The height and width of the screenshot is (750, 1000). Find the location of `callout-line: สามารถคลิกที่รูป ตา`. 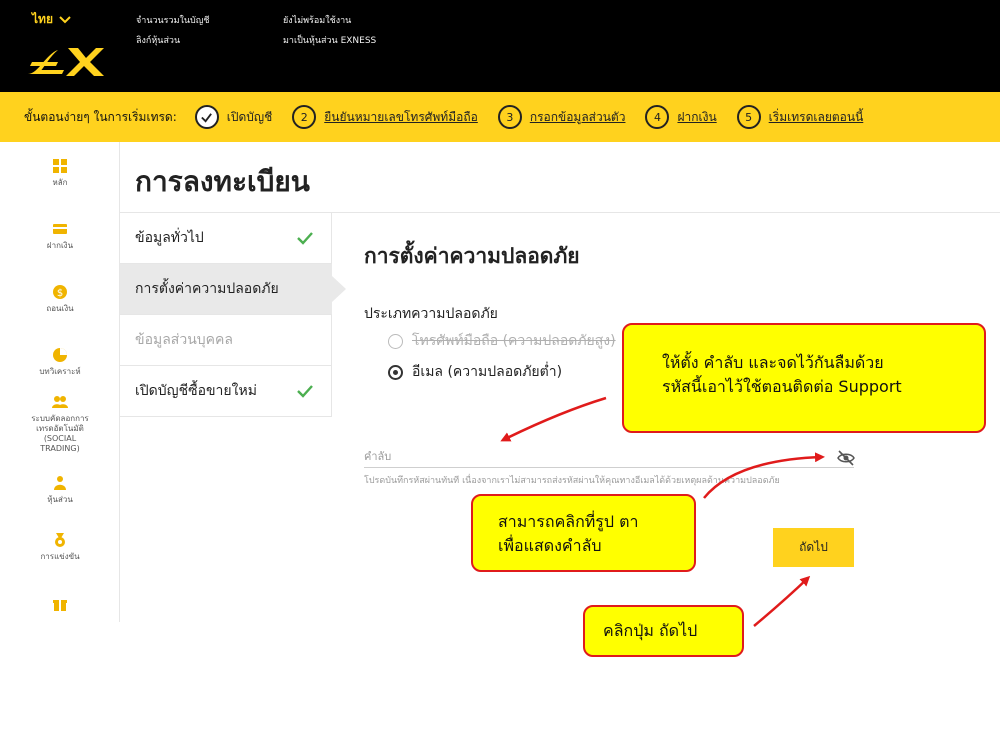

callout-line: สามารถคลิกที่รูป ตา is located at coordinates (568, 521).